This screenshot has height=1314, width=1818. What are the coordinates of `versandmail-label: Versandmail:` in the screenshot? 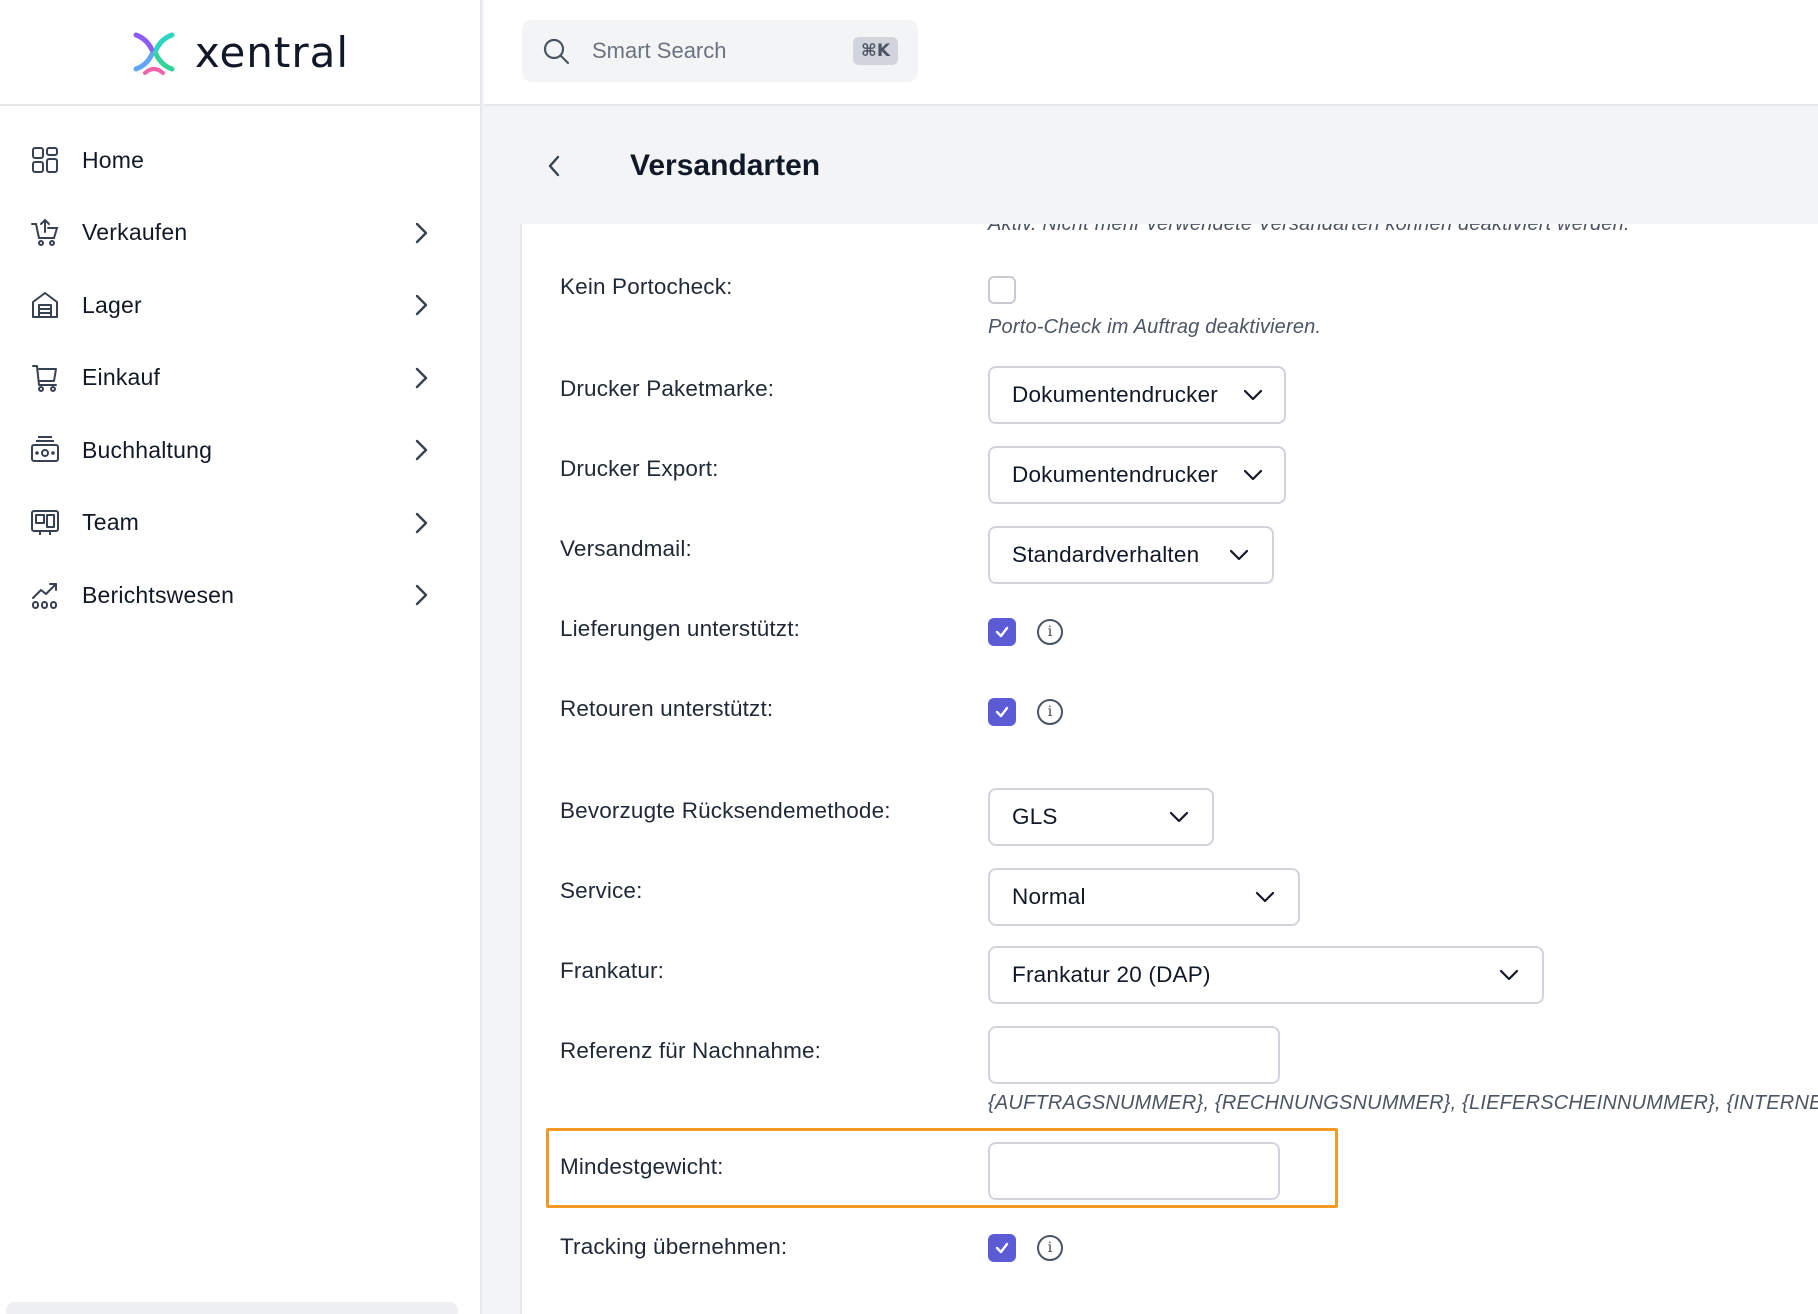 It's located at (626, 548).